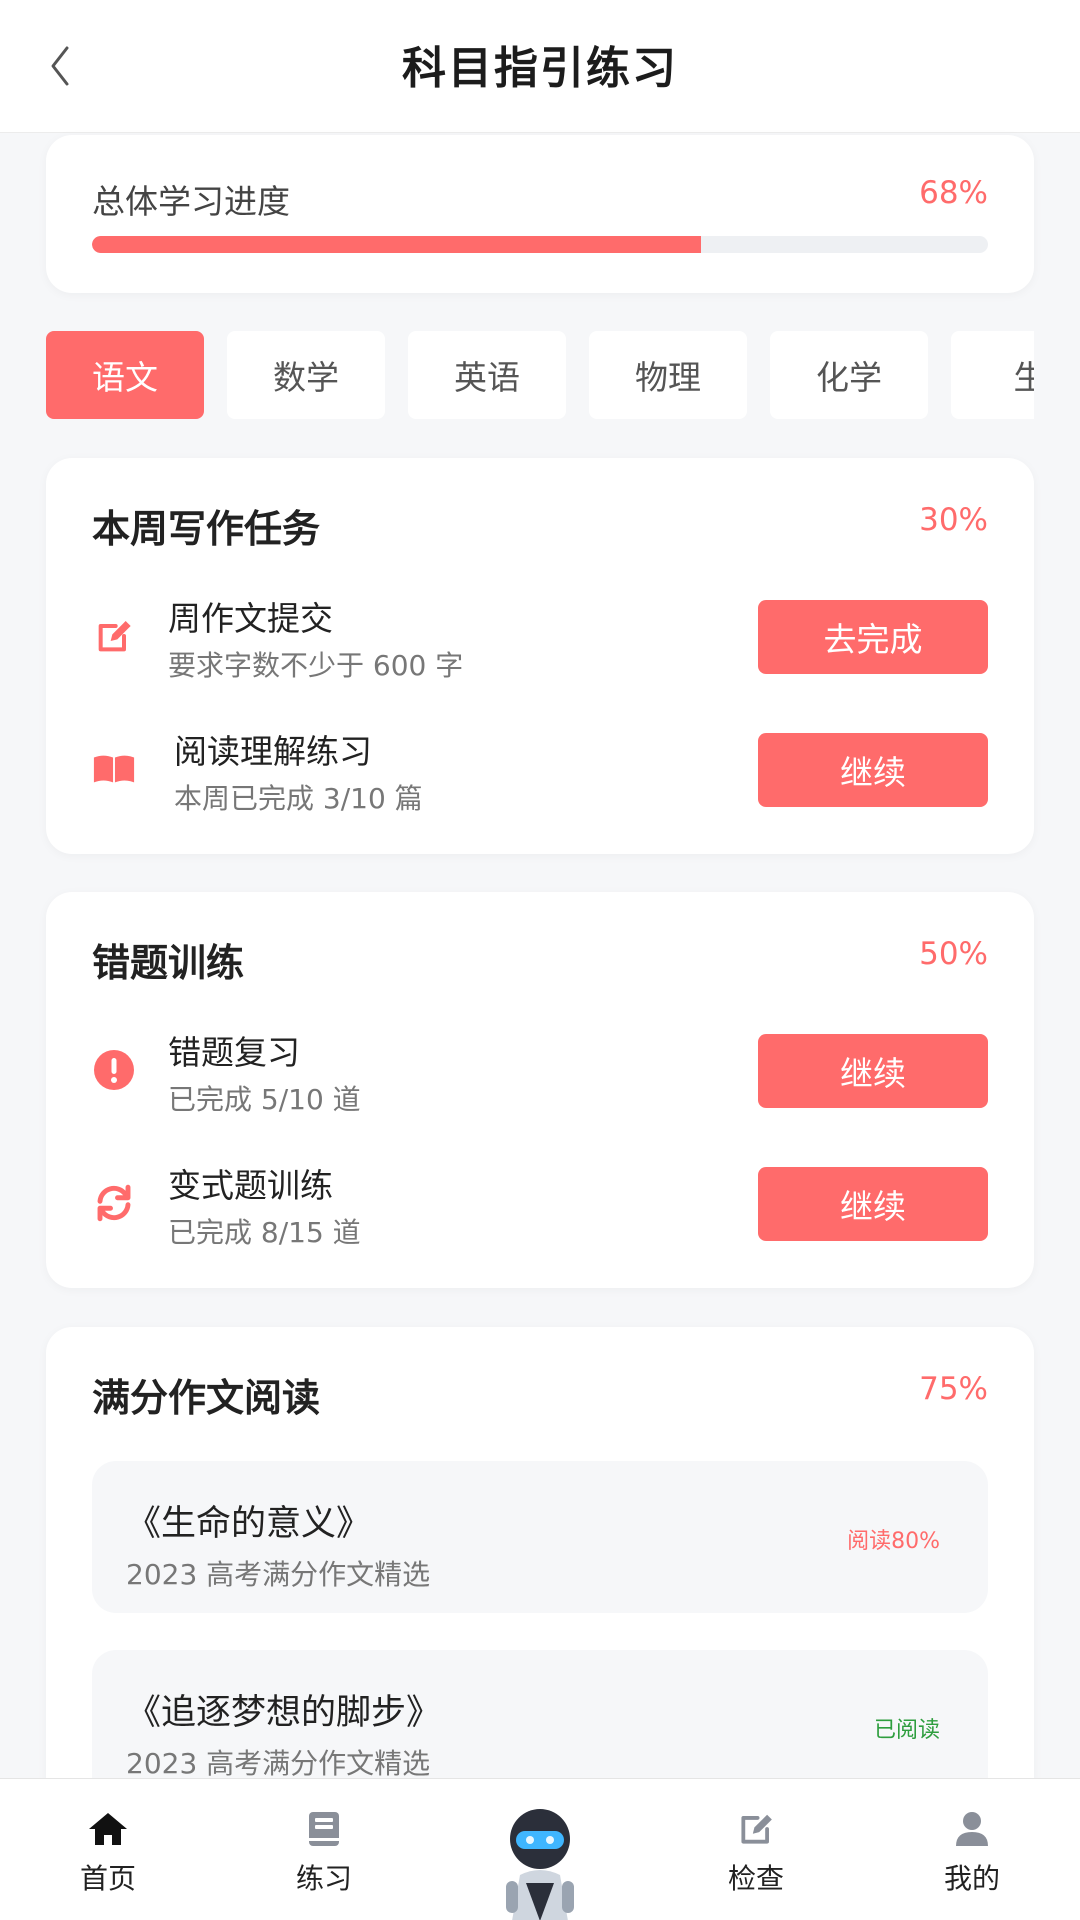 This screenshot has height=1920, width=1080. Describe the element at coordinates (873, 637) in the screenshot. I see `go-complete-button: 去完成` at that location.